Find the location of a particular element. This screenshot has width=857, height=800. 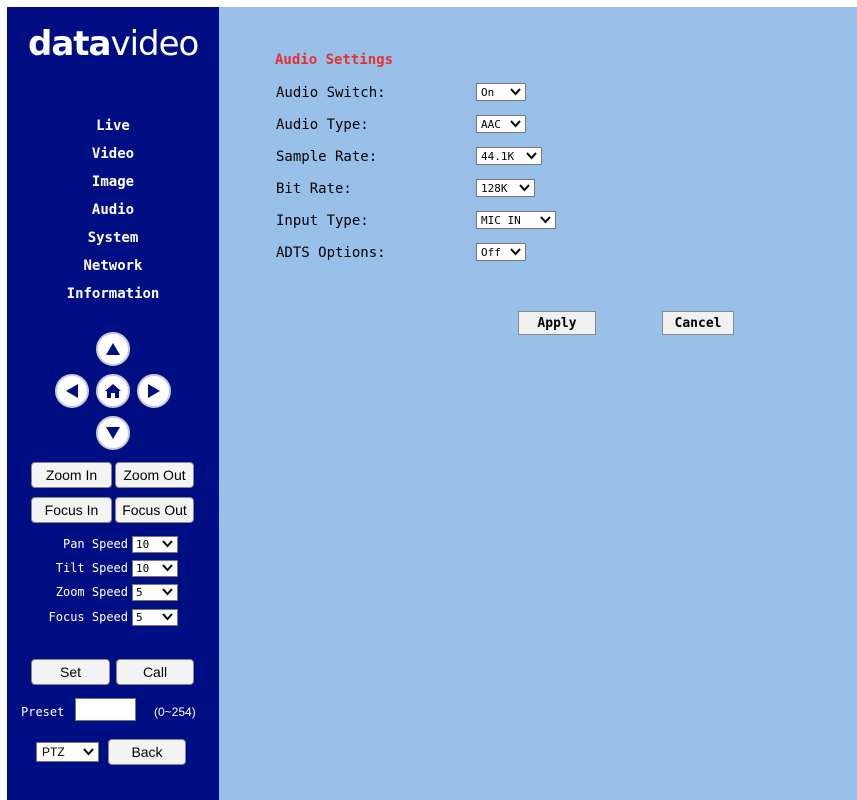

focus-out-button: Focus Out is located at coordinates (154, 510).